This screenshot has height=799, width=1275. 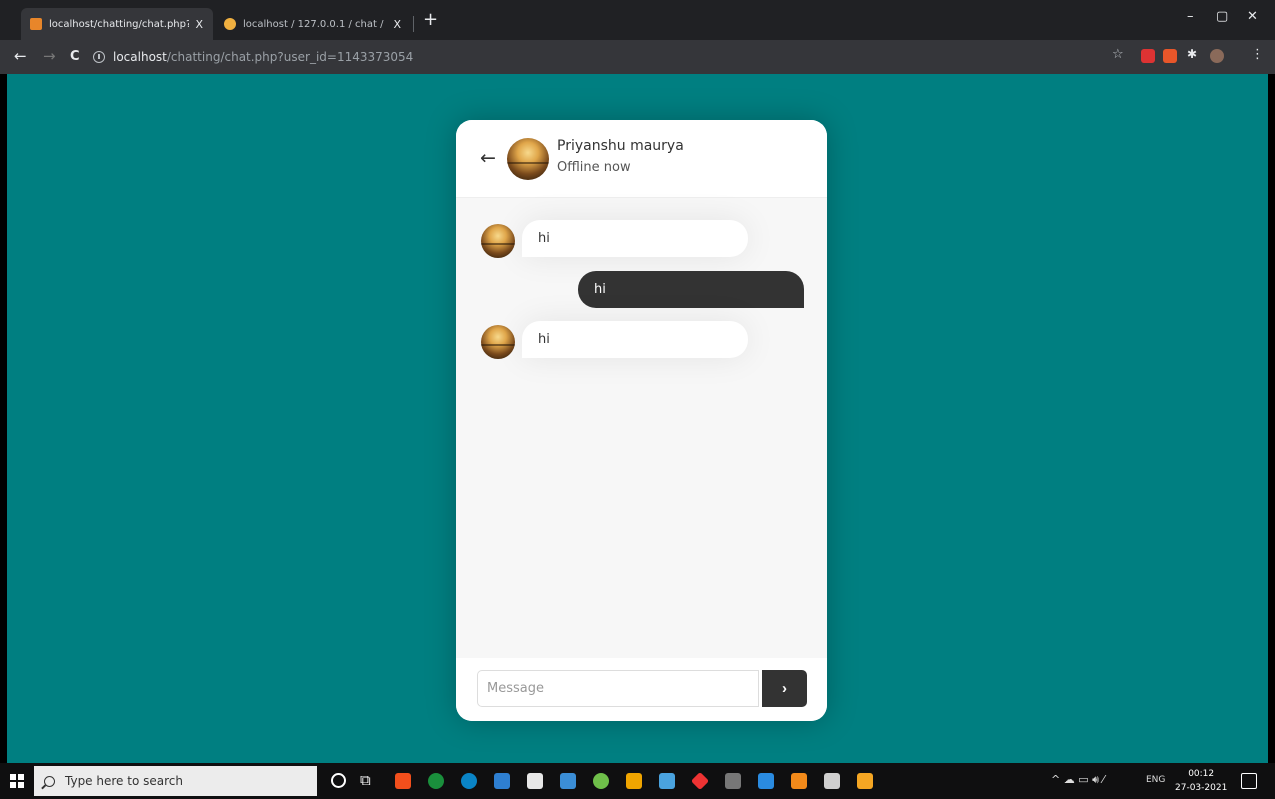 I want to click on window-close-button: ✕, so click(x=1252, y=16).